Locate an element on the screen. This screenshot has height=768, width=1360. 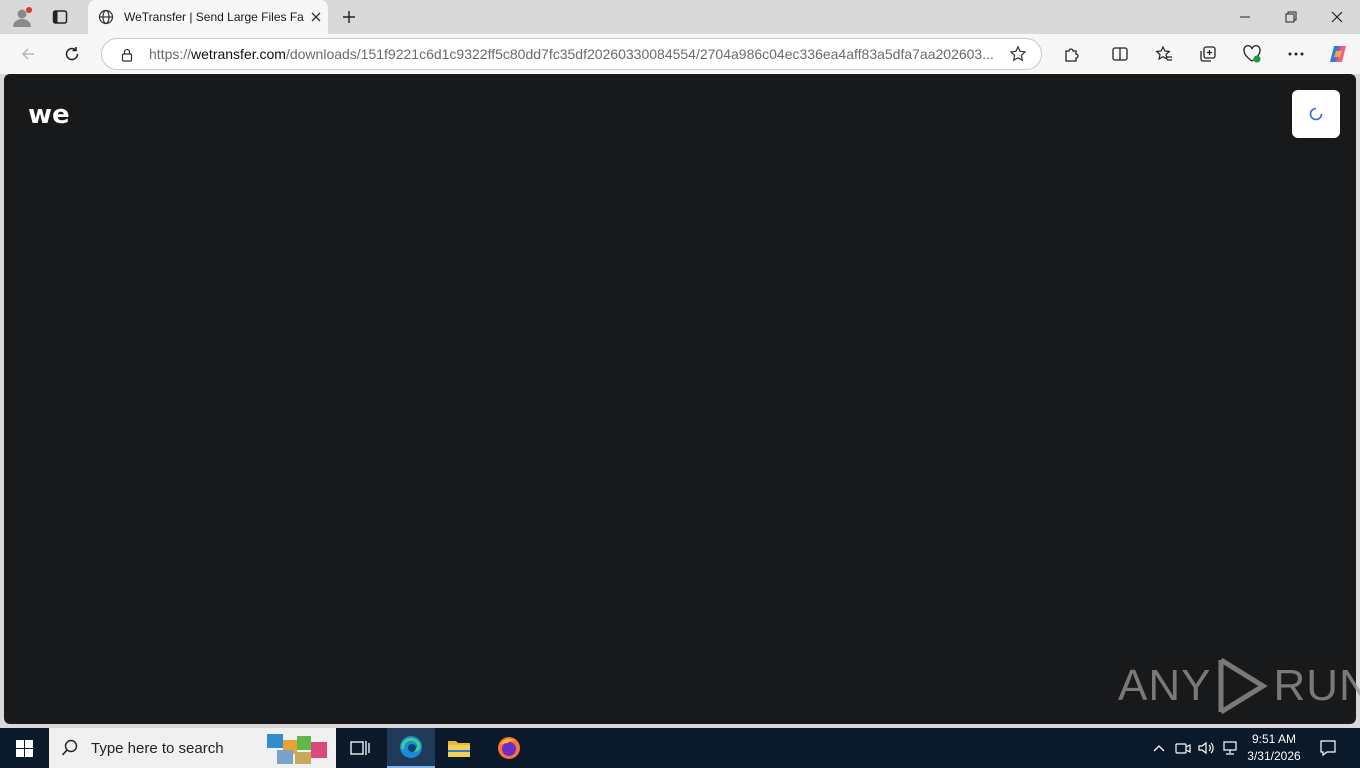
anyrun-watermark: ANY RUN is located at coordinates (1239, 686).